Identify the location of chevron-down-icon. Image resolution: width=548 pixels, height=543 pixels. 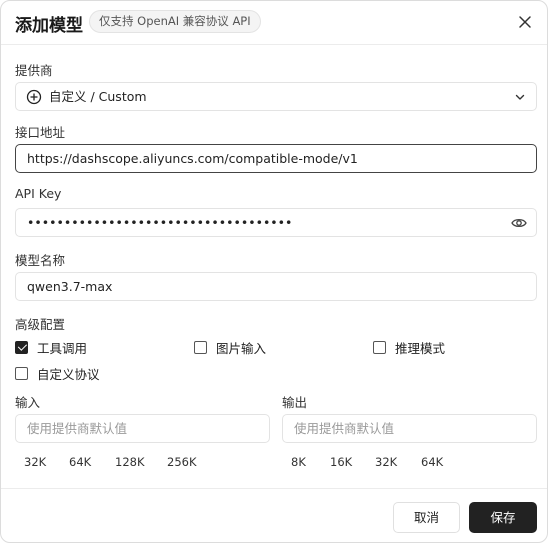
(520, 97).